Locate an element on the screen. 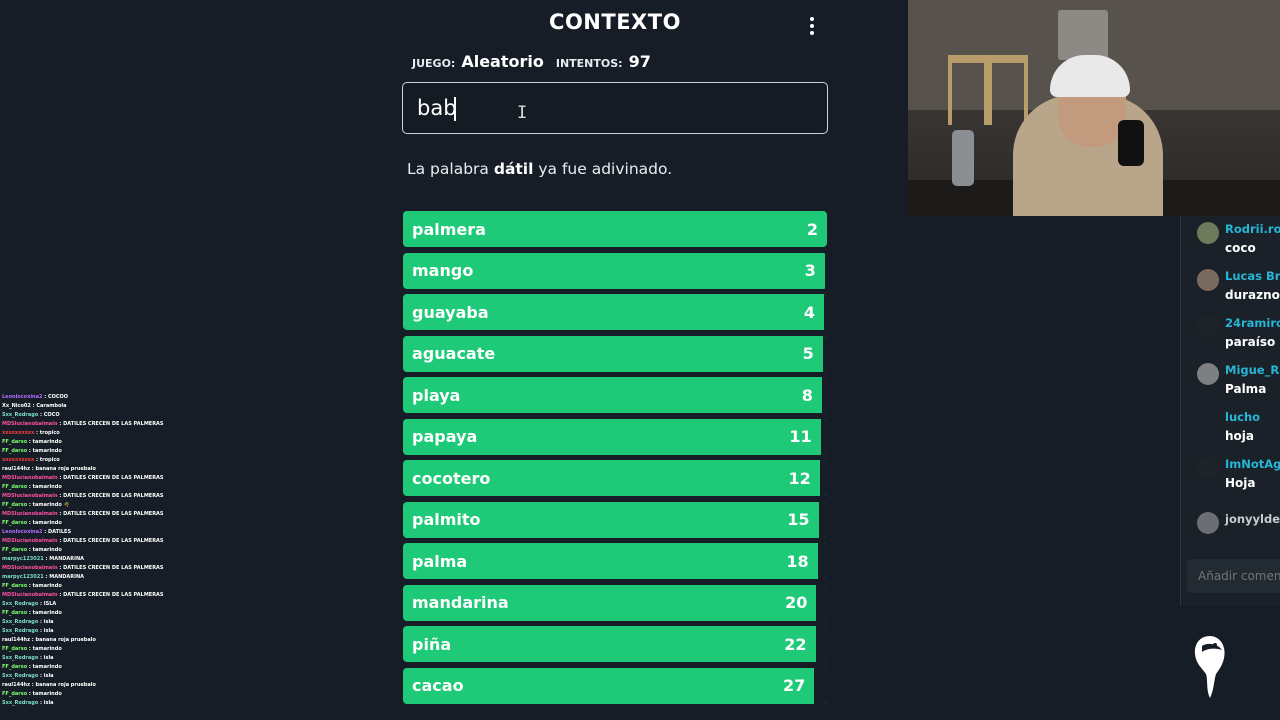  guess-rank: 27 is located at coordinates (794, 685).